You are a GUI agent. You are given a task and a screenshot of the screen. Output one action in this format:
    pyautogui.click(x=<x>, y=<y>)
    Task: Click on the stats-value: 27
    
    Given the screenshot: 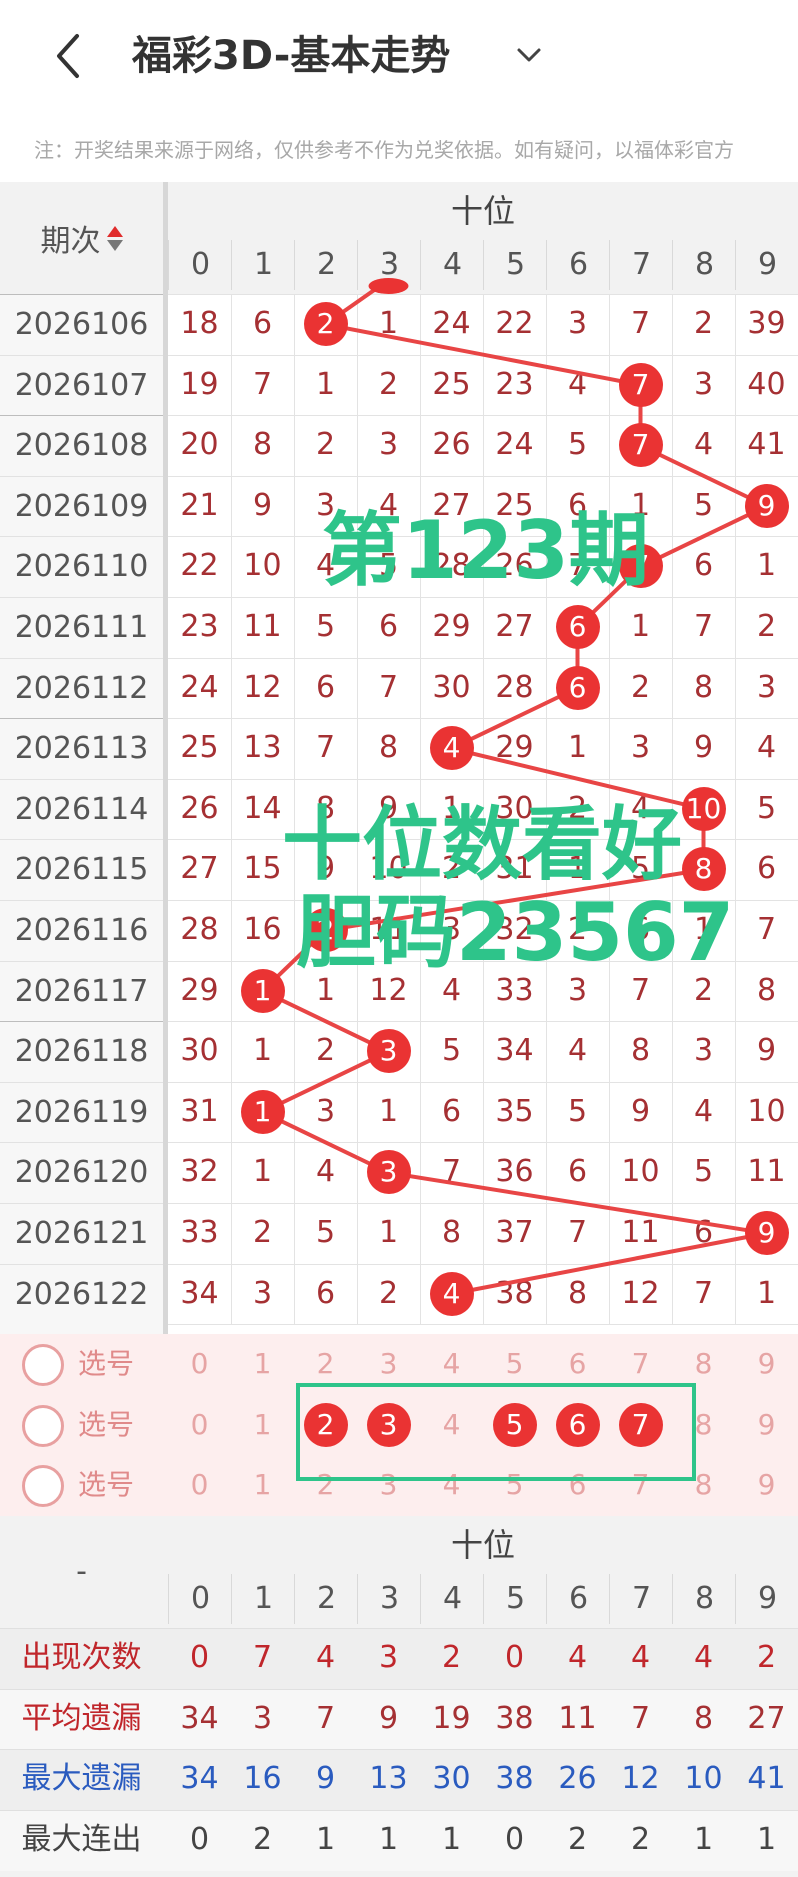 What is the action you would take?
    pyautogui.click(x=766, y=1718)
    